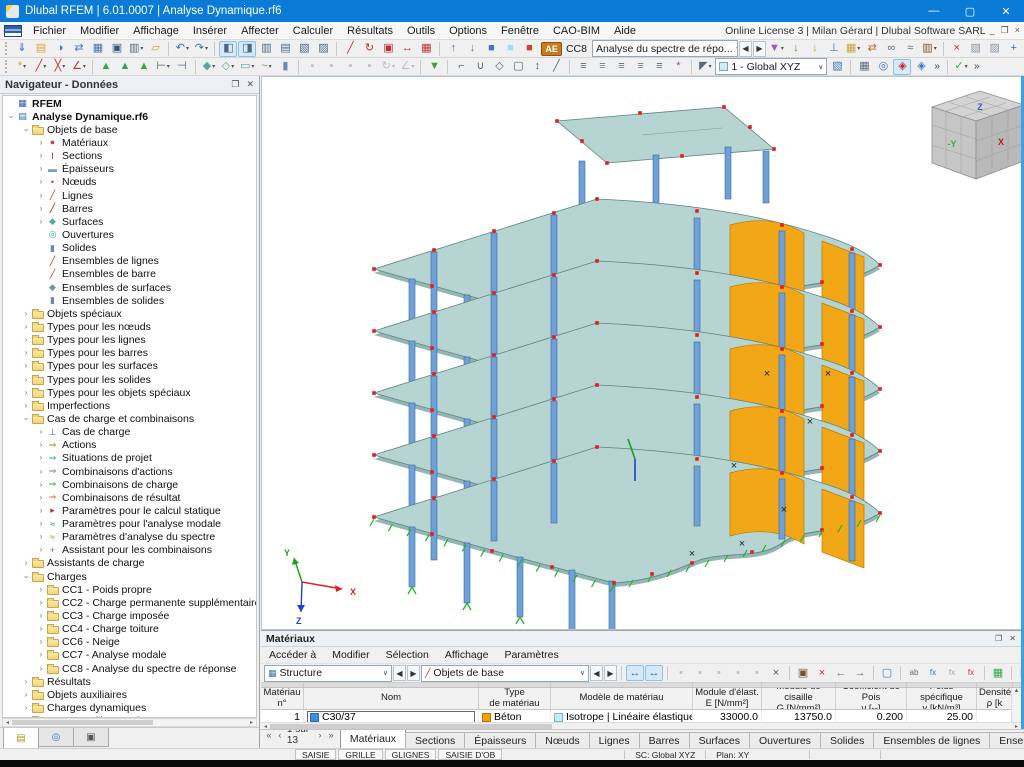 Image resolution: width=1024 pixels, height=767 pixels. What do you see at coordinates (129, 326) in the screenshot?
I see `tree-item: › Types pour les nœuds` at bounding box center [129, 326].